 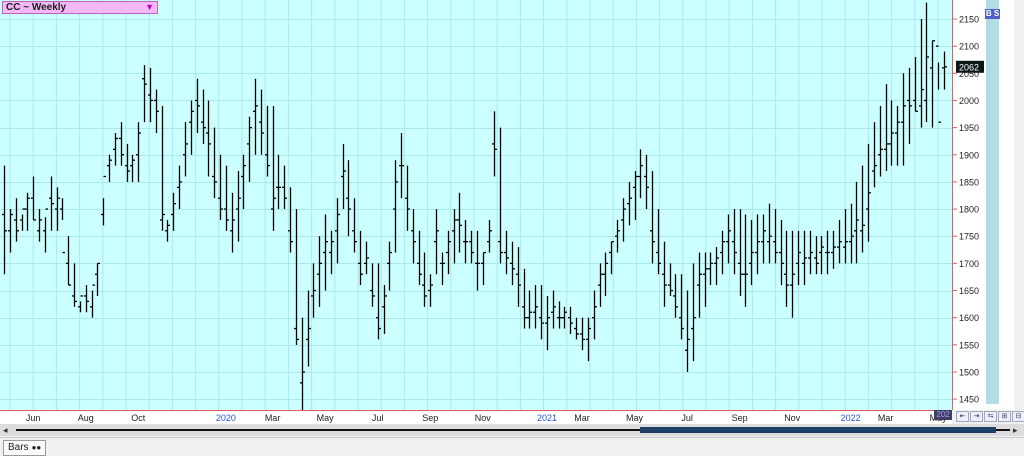 What do you see at coordinates (969, 400) in the screenshot?
I see `price-tick-label: 1450` at bounding box center [969, 400].